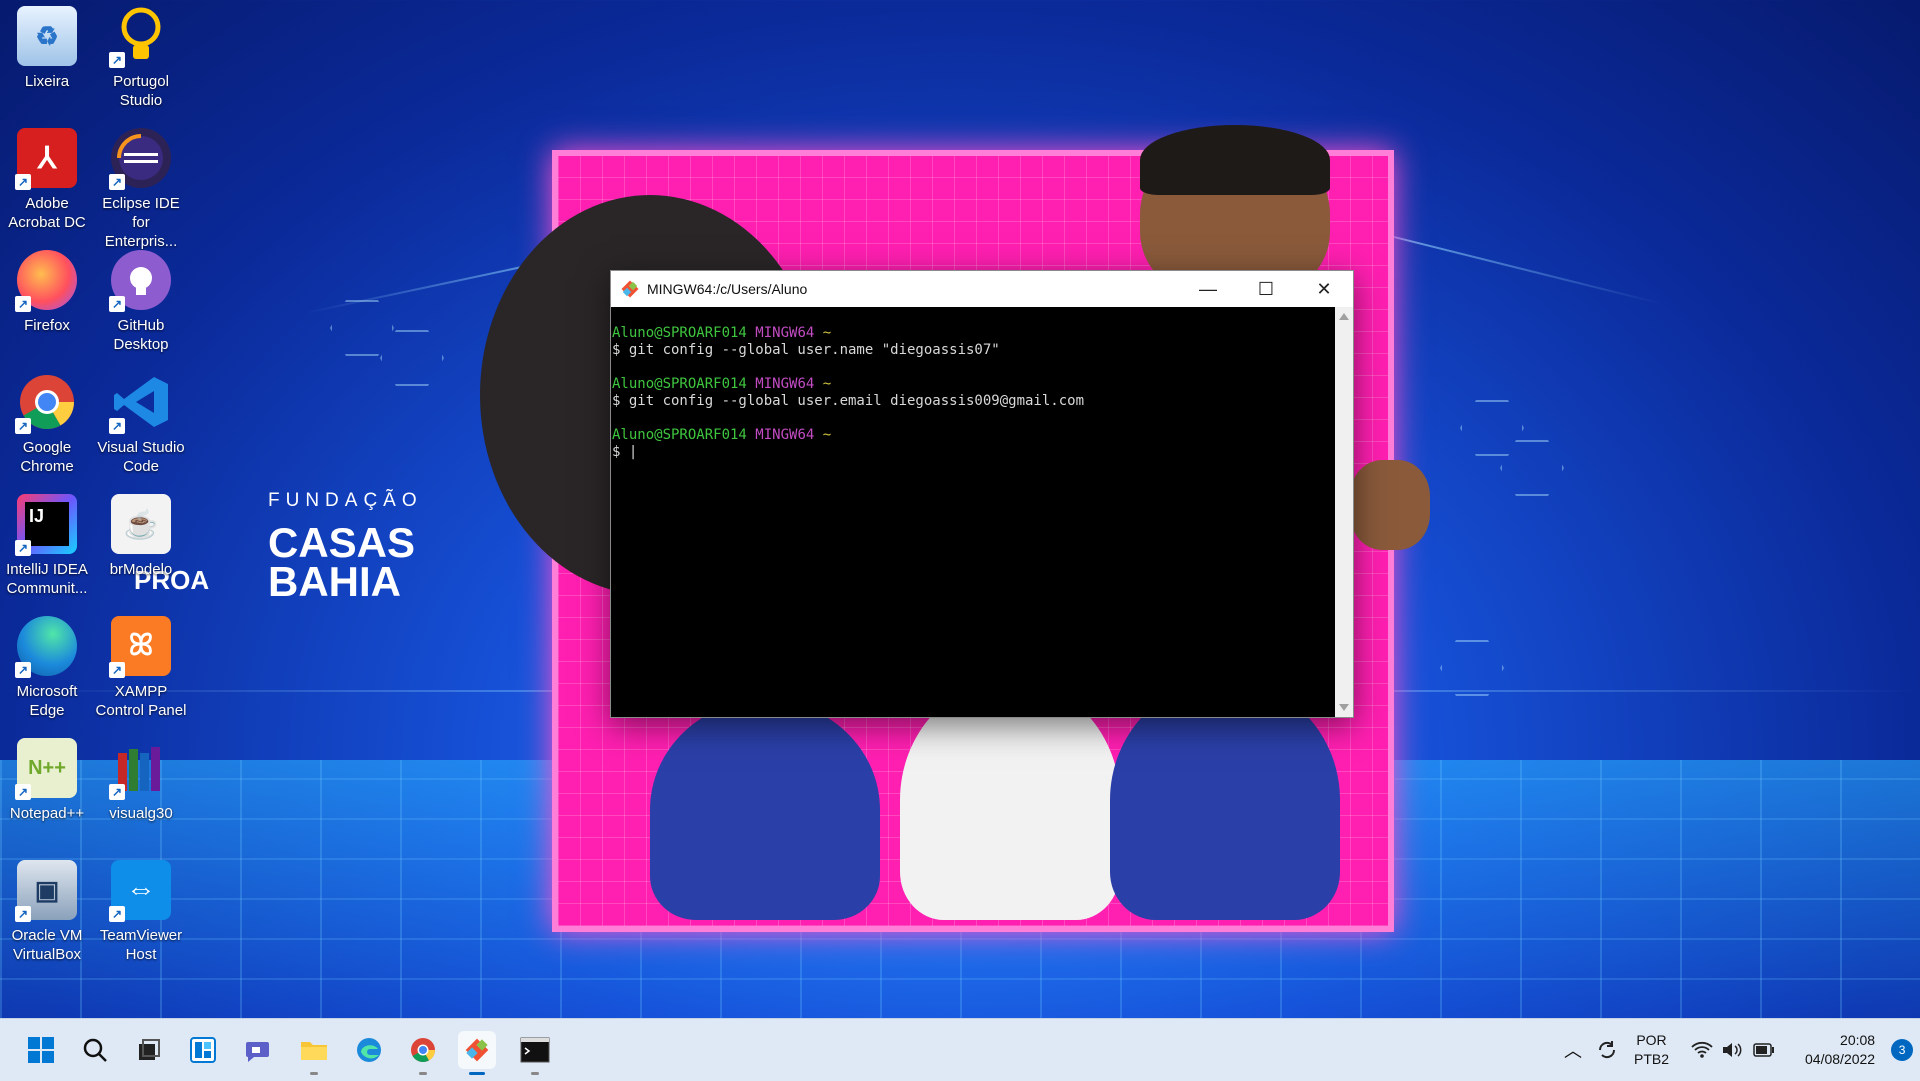 The width and height of the screenshot is (1920, 1081). I want to click on terminal-taskbar-button, so click(535, 1053).